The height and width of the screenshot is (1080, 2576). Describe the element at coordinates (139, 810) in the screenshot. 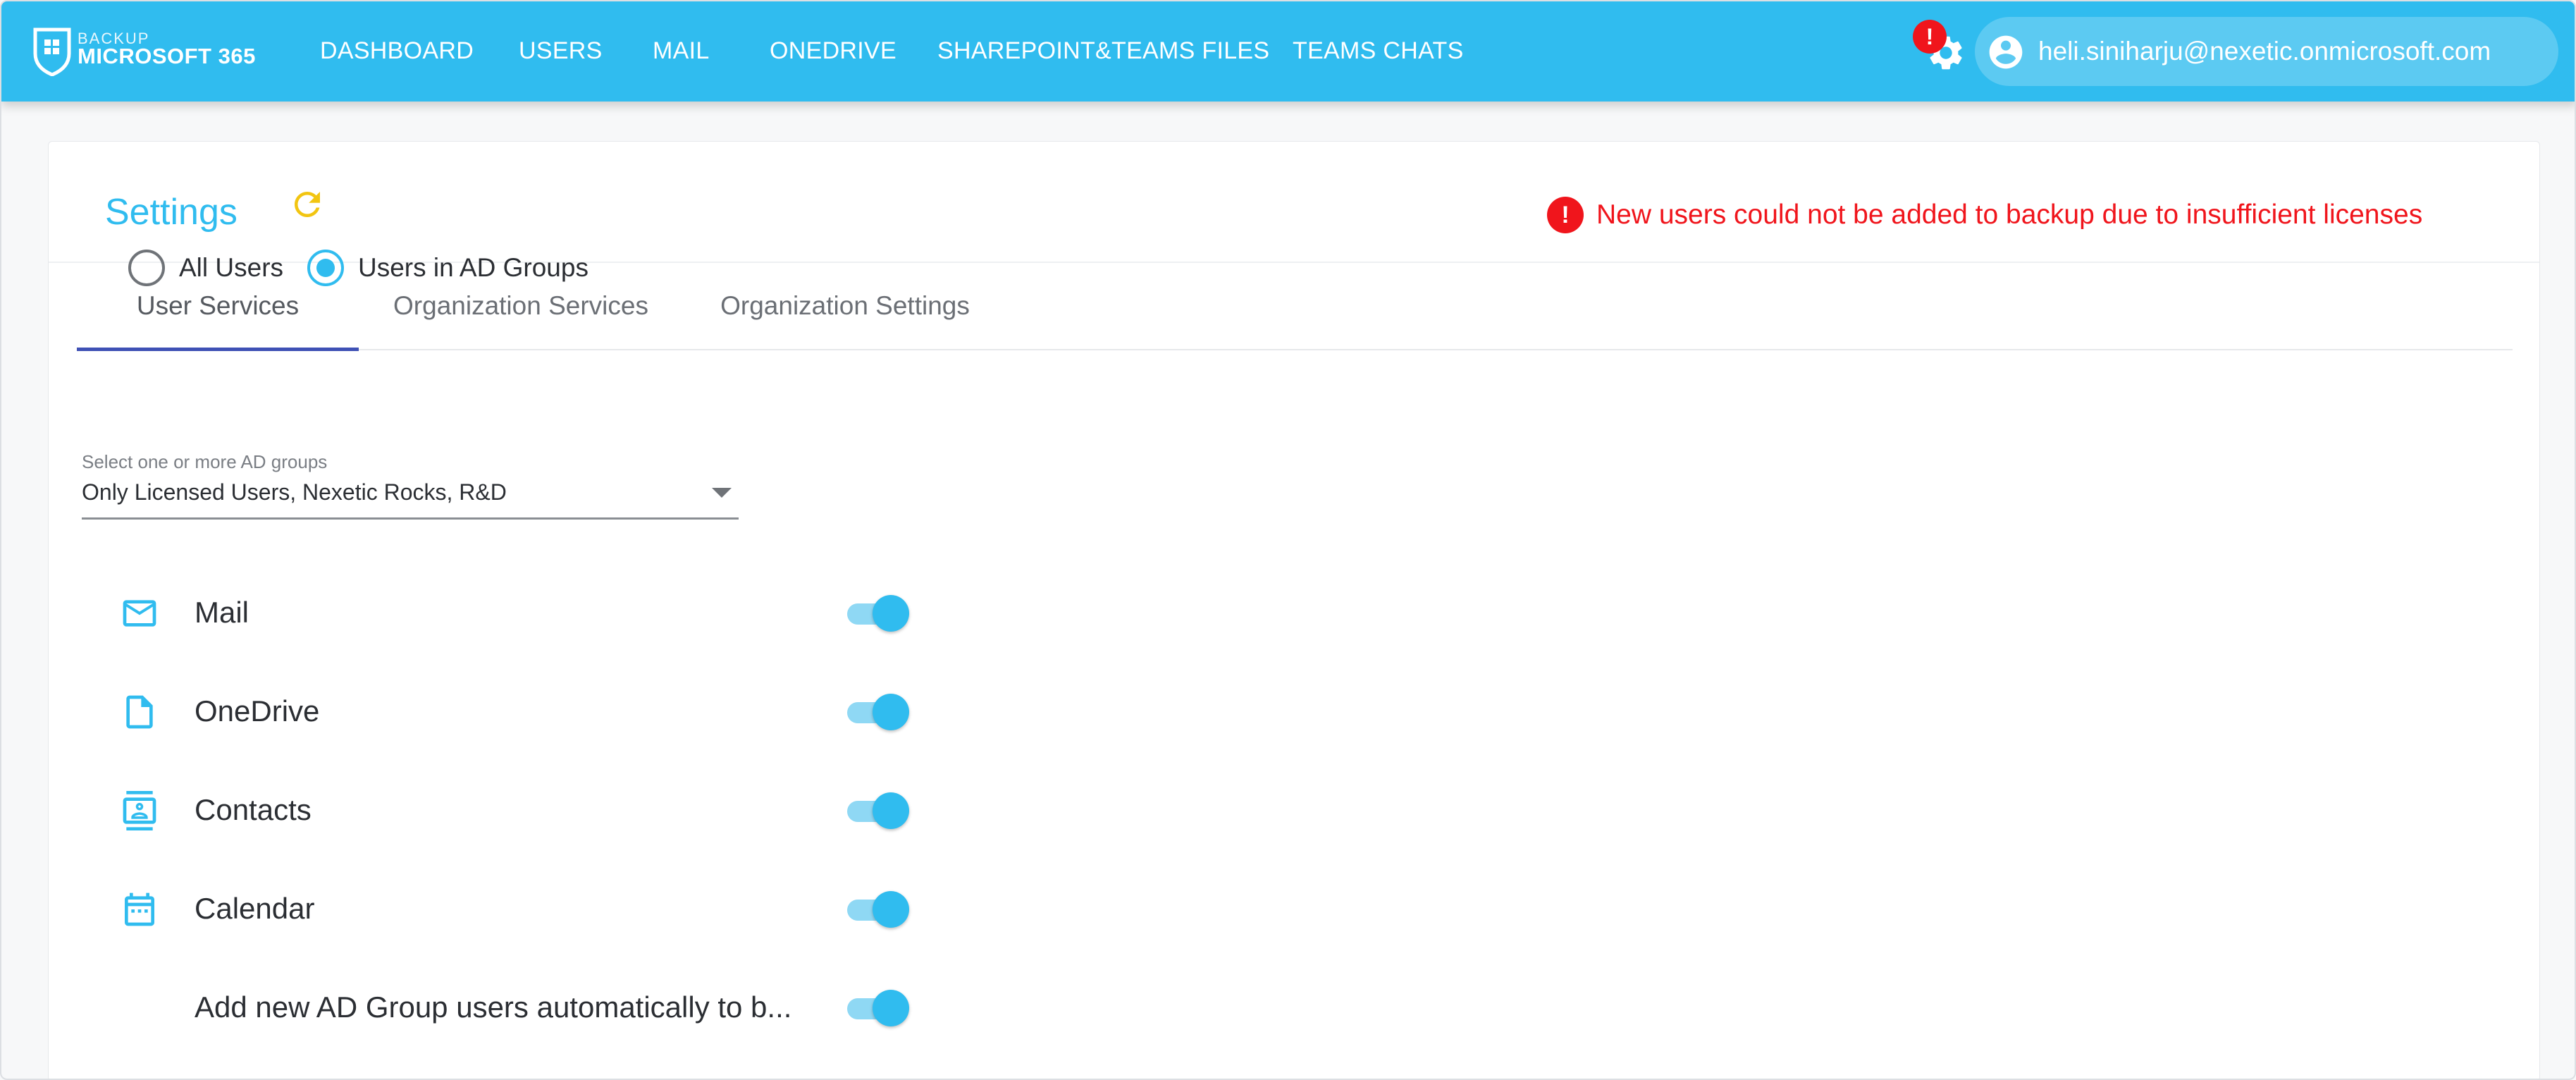

I see `contacts-icon` at that location.